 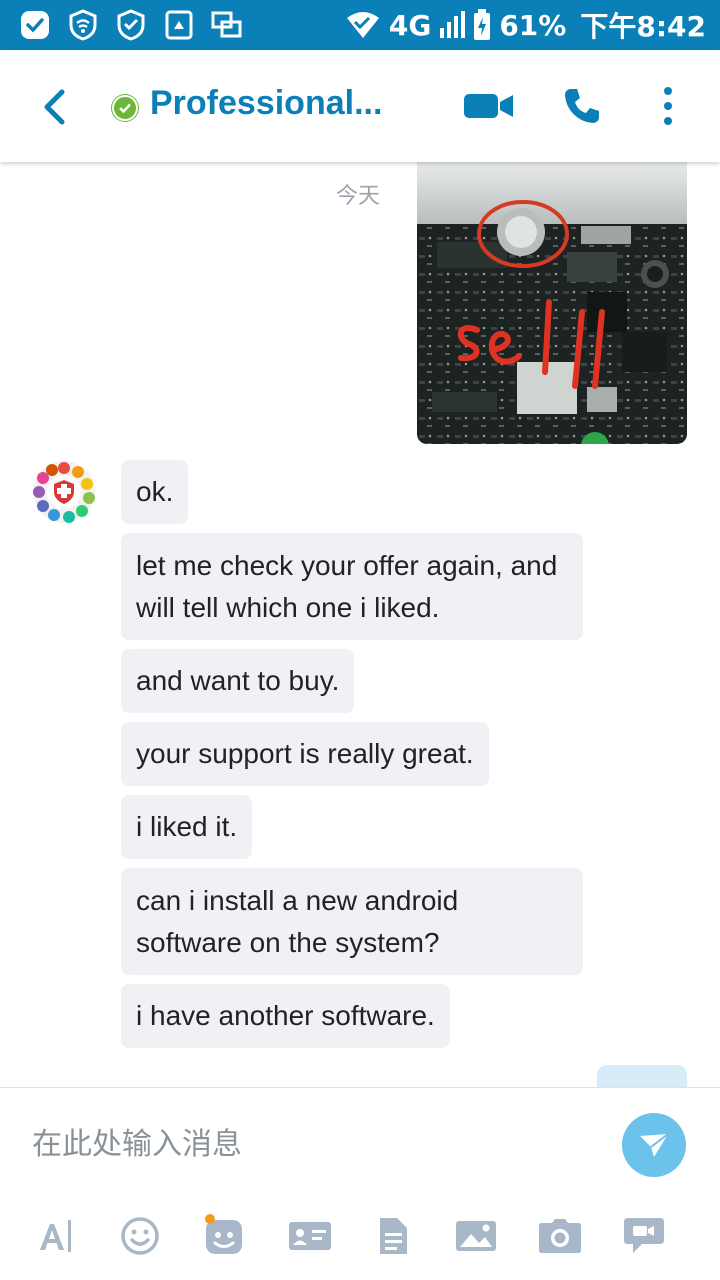 I want to click on date-separator: 今天, so click(x=358, y=196).